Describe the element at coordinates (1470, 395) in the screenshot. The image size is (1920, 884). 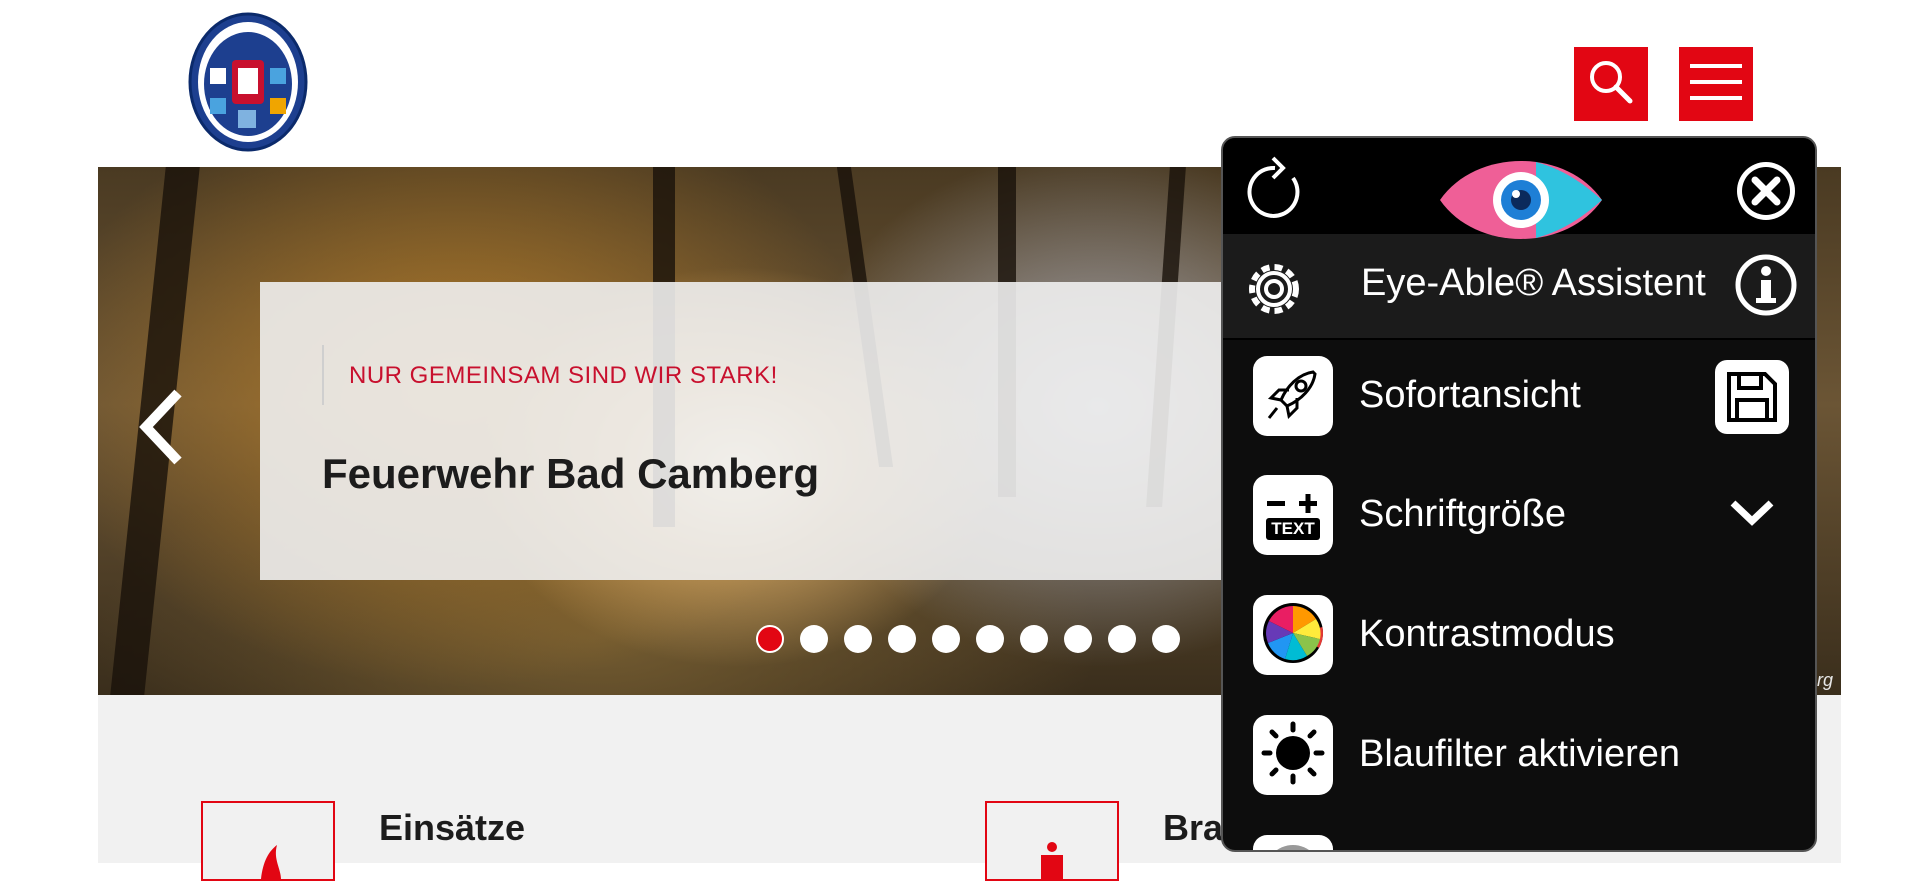
I see `feature-label: Sofortansicht` at that location.